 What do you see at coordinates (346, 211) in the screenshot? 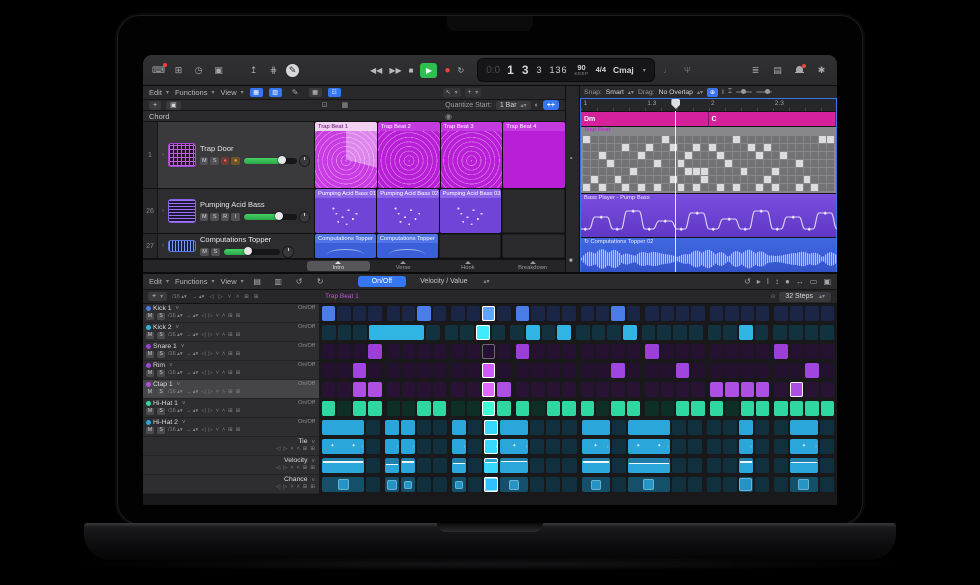
I see `loop-cell: Pumping Acid Bass 01` at bounding box center [346, 211].